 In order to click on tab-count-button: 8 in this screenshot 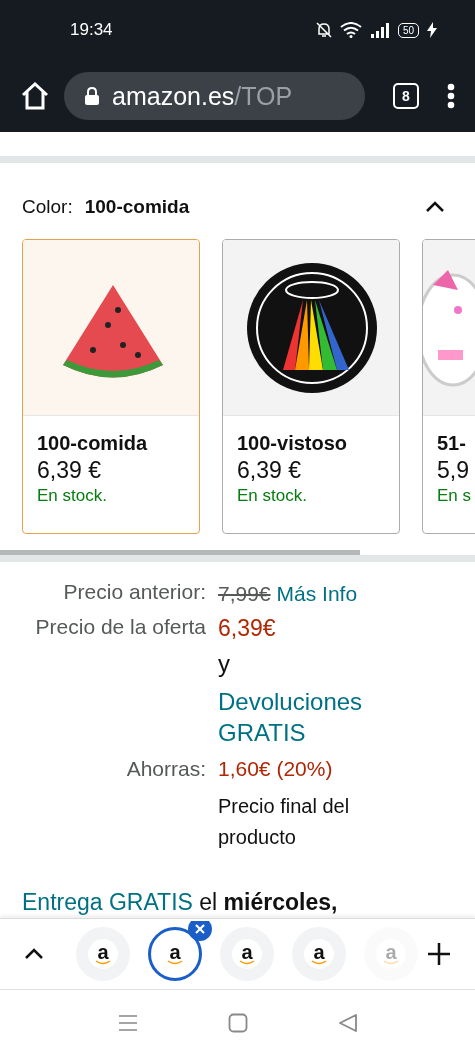, I will do `click(406, 96)`.